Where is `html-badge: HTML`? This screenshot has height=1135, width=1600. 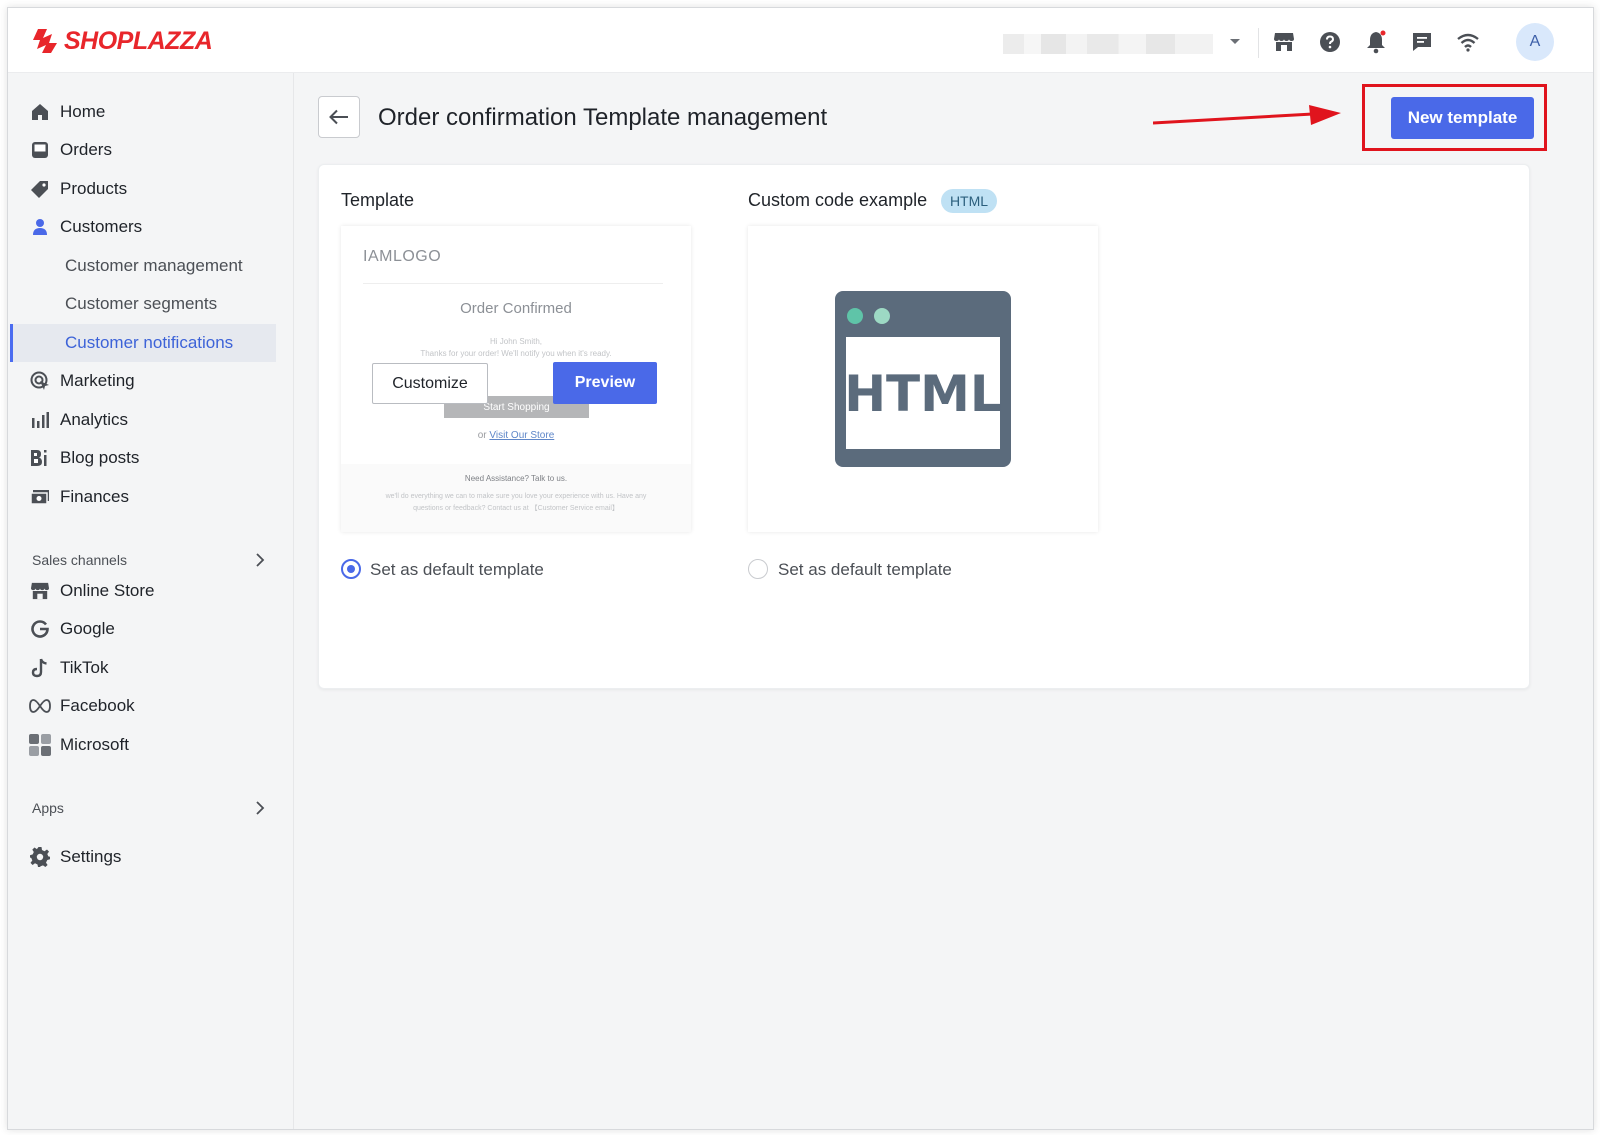
html-badge: HTML is located at coordinates (969, 201).